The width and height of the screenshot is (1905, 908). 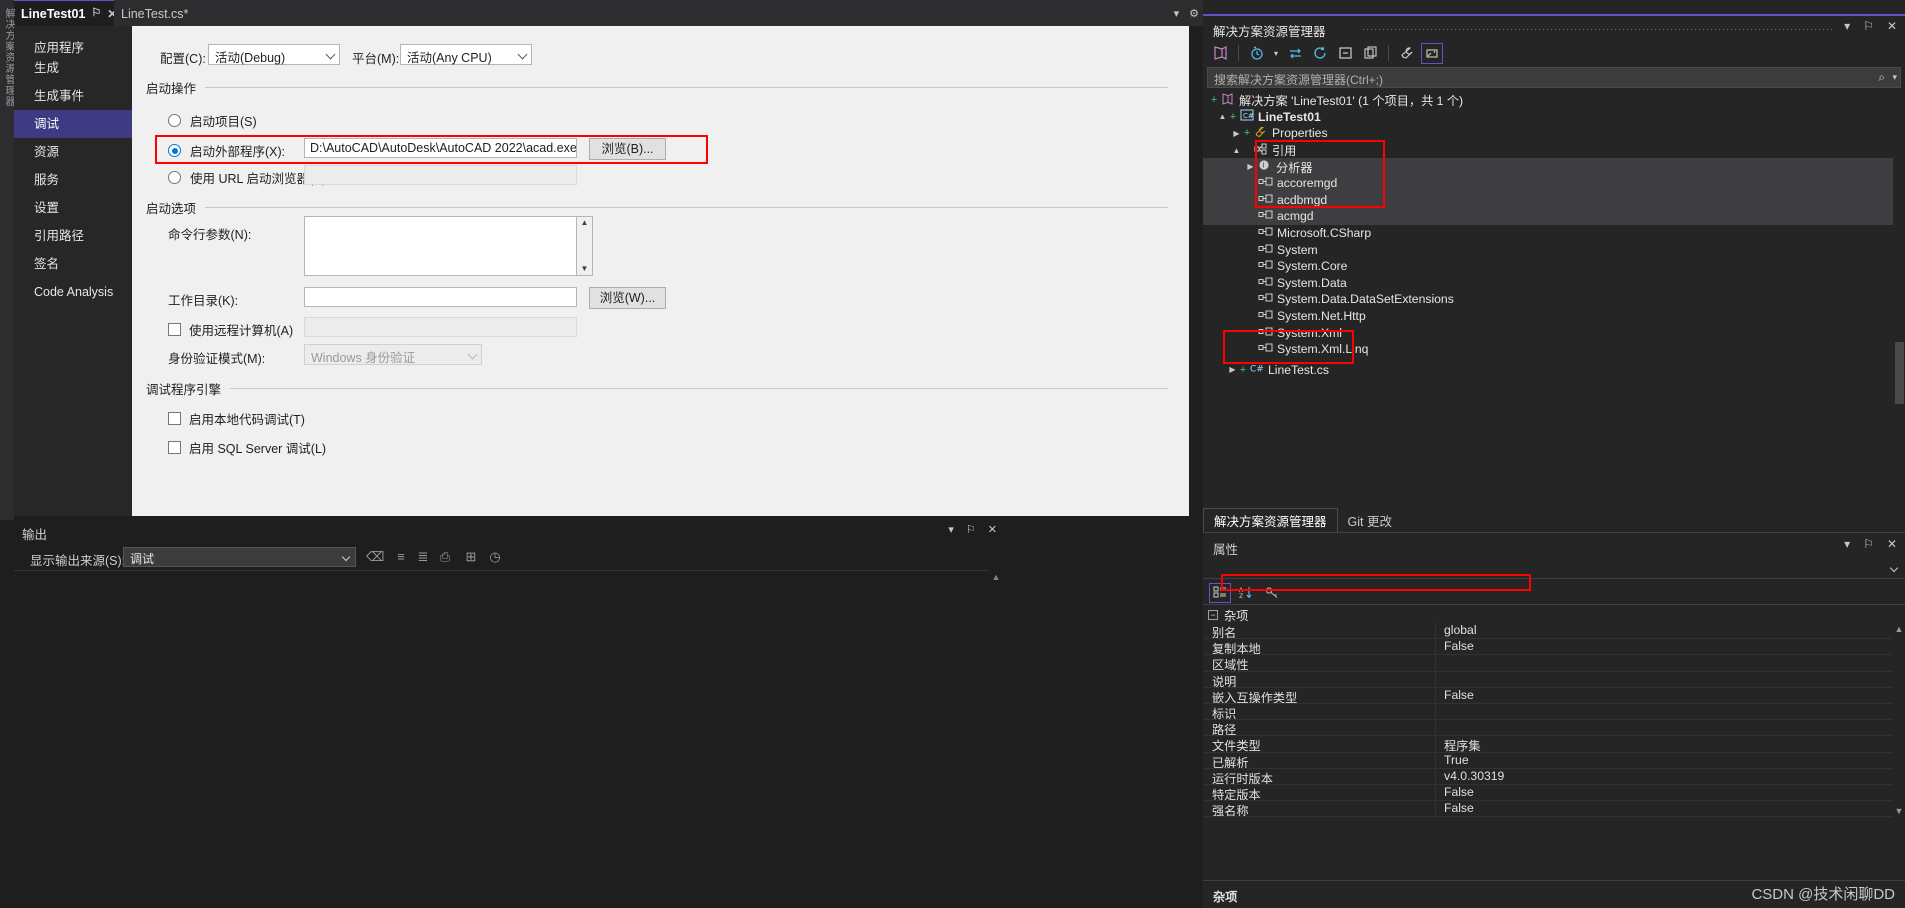 What do you see at coordinates (1548, 249) in the screenshot?
I see `tree-item-system: System` at bounding box center [1548, 249].